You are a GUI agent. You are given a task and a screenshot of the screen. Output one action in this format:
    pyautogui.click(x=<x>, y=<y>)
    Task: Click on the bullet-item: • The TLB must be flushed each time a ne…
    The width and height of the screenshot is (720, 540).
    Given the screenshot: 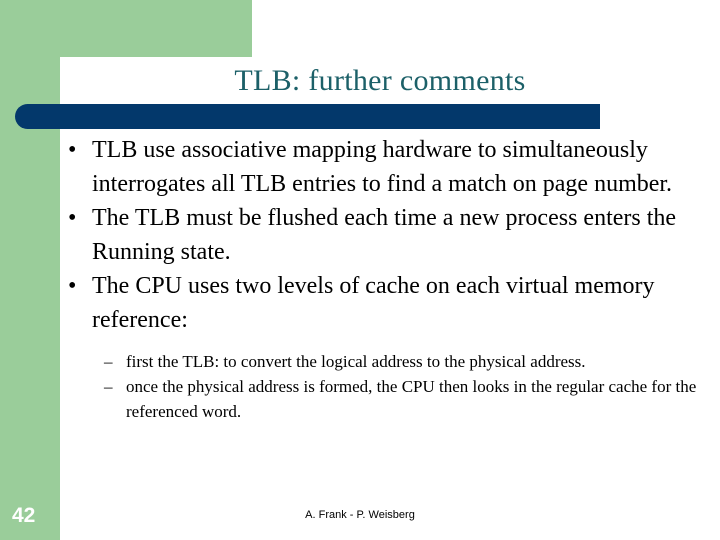 What is the action you would take?
    pyautogui.click(x=380, y=235)
    